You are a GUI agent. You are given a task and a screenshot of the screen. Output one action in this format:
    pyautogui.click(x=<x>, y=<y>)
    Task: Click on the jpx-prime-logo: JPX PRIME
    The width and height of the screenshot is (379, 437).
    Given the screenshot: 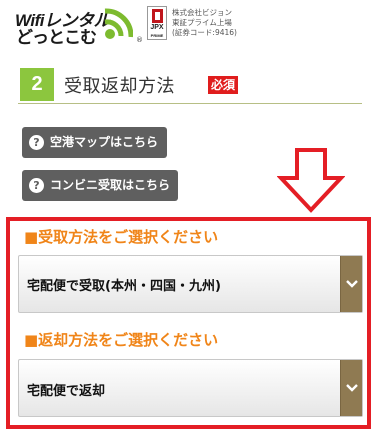 What is the action you would take?
    pyautogui.click(x=157, y=23)
    